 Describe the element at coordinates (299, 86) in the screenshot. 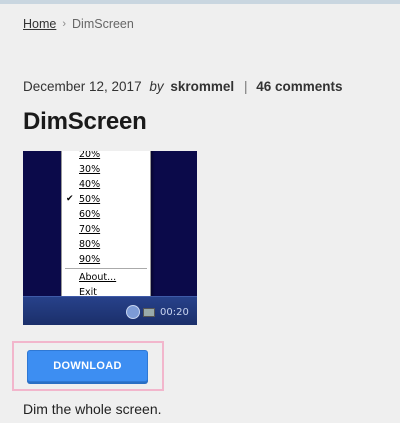

I see `comments-link: 46 comments` at that location.